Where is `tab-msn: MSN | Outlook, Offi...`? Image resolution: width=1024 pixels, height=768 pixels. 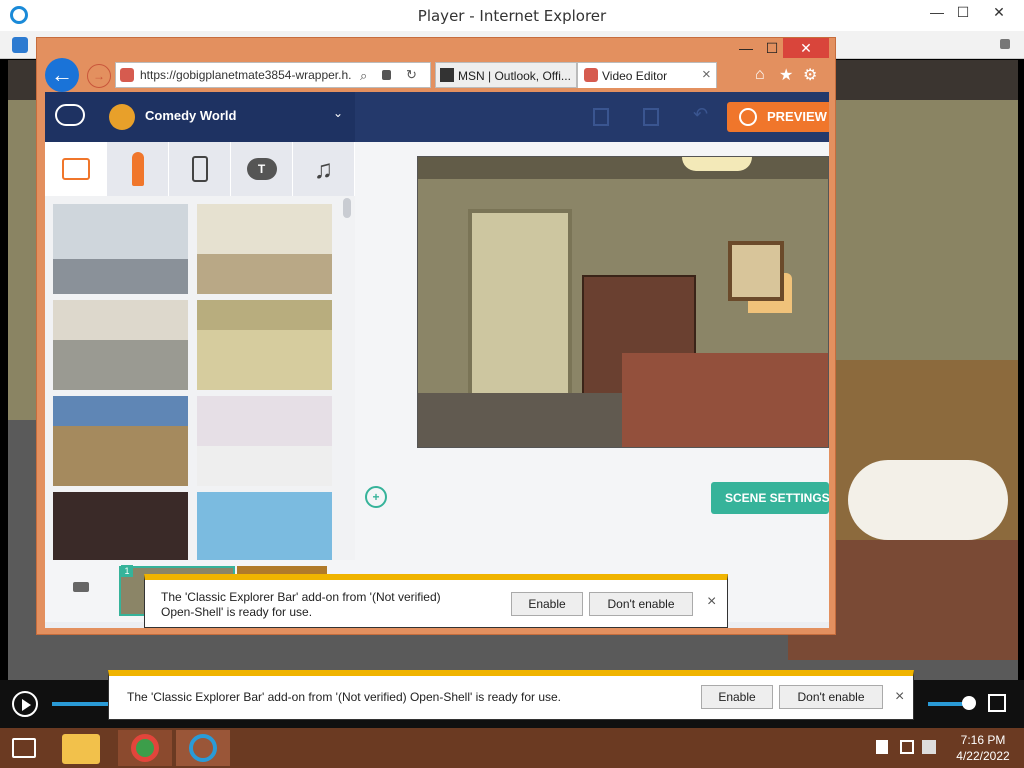
tab-msn: MSN | Outlook, Offi... is located at coordinates (506, 75).